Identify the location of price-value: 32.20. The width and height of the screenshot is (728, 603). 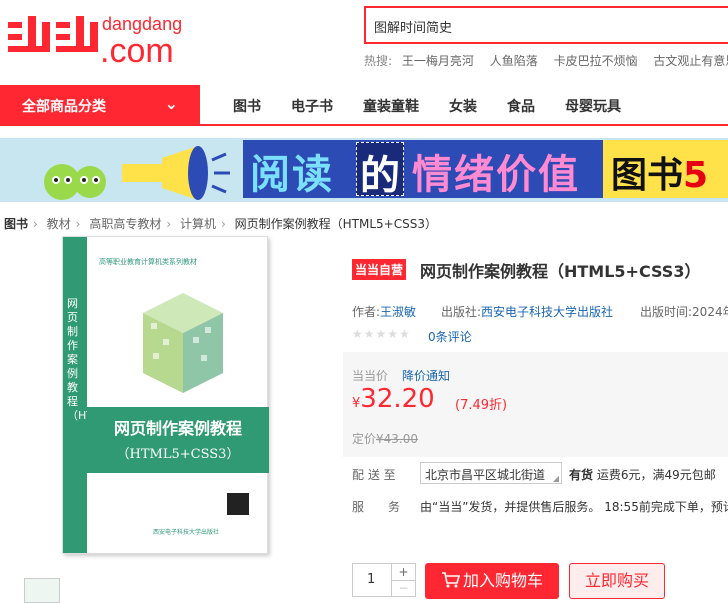
(397, 399).